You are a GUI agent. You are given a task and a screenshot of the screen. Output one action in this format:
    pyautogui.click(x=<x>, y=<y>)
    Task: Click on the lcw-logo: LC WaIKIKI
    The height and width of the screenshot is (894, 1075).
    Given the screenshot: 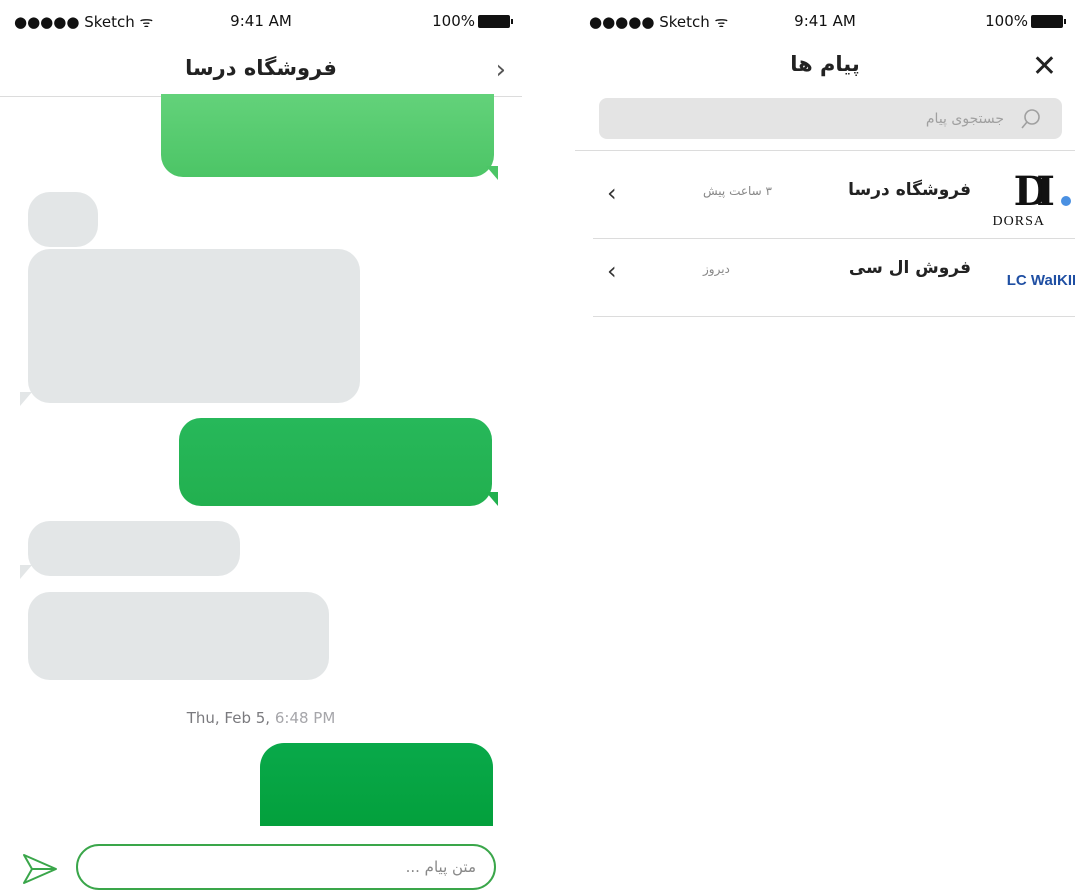 What is the action you would take?
    pyautogui.click(x=1041, y=280)
    